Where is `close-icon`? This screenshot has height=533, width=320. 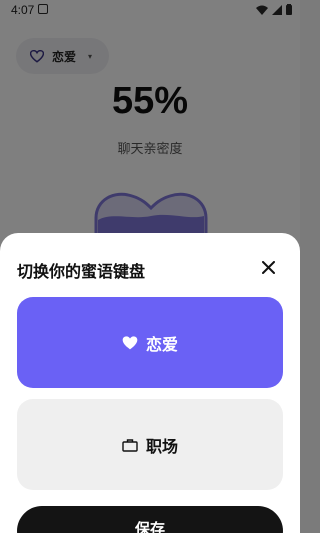
close-icon is located at coordinates (268, 267).